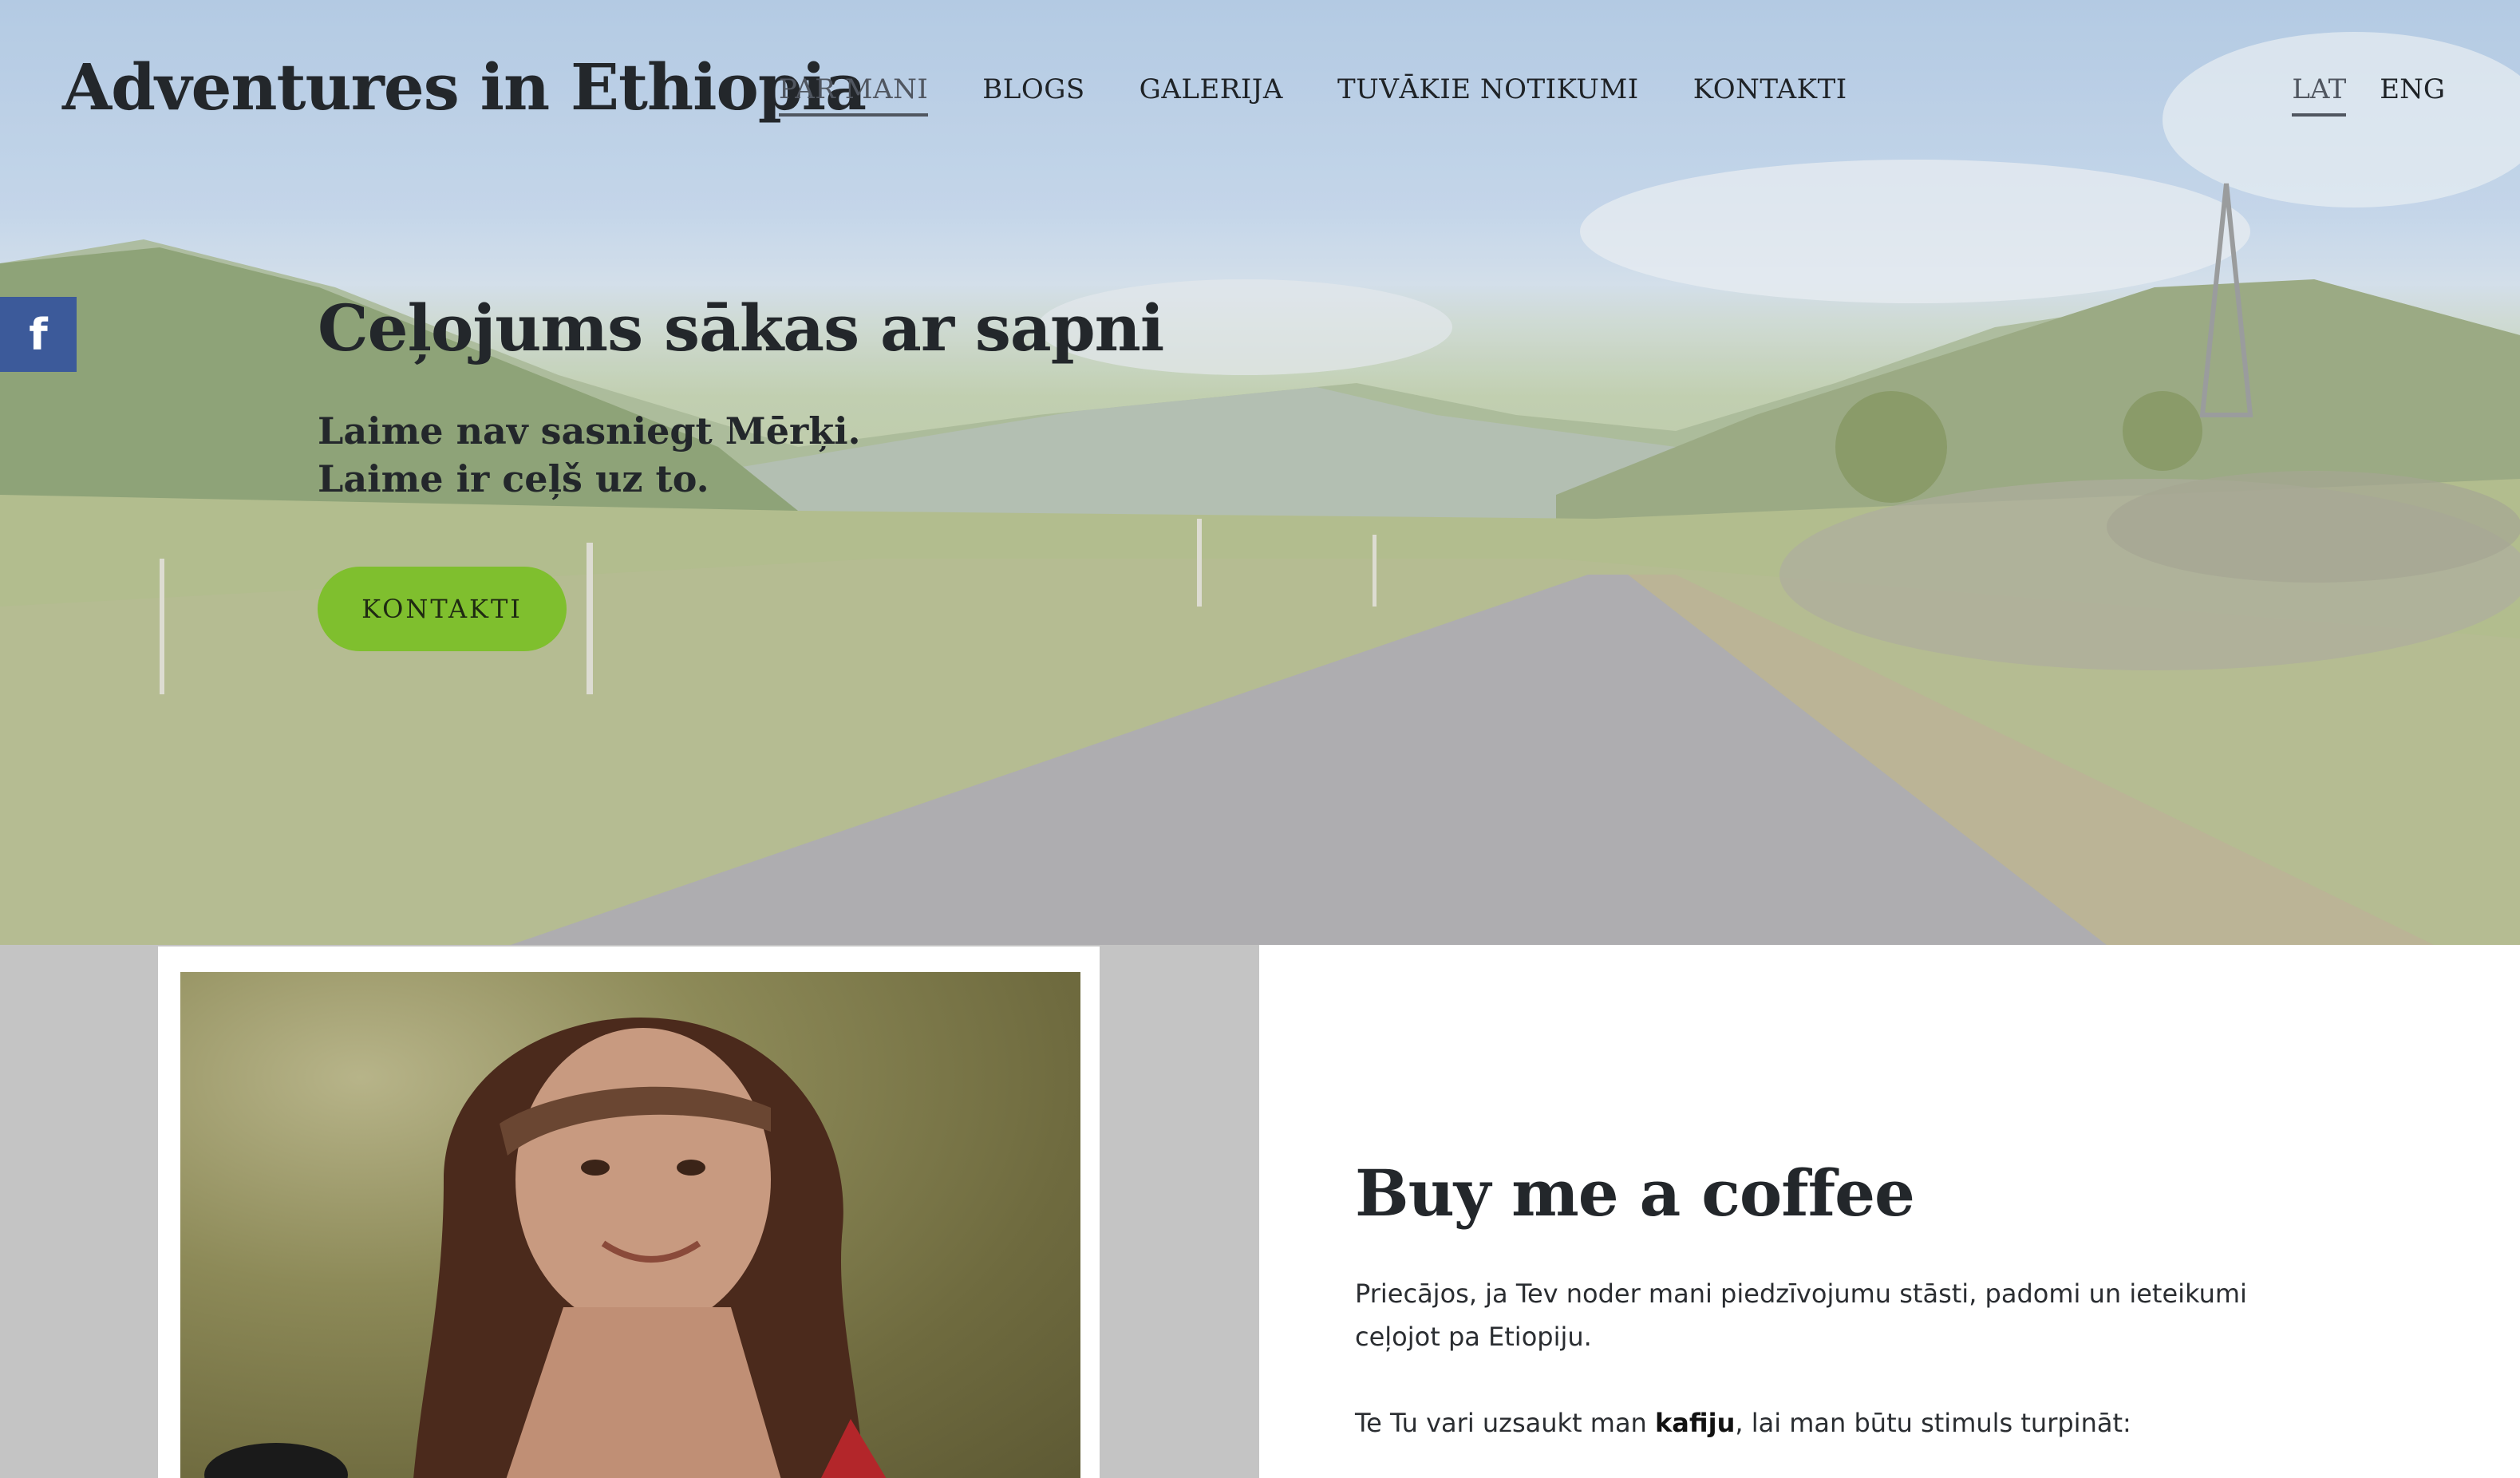  What do you see at coordinates (741, 328) in the screenshot?
I see `hero-title: Ceļojums sākas ar sapni` at bounding box center [741, 328].